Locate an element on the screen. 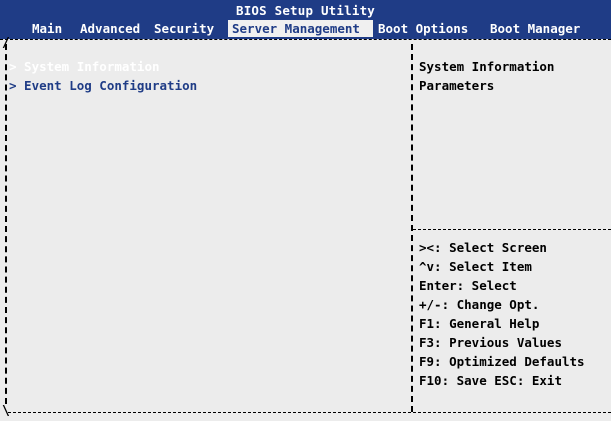 The width and height of the screenshot is (611, 421). help-key-f1: F1: General Help is located at coordinates (479, 323).